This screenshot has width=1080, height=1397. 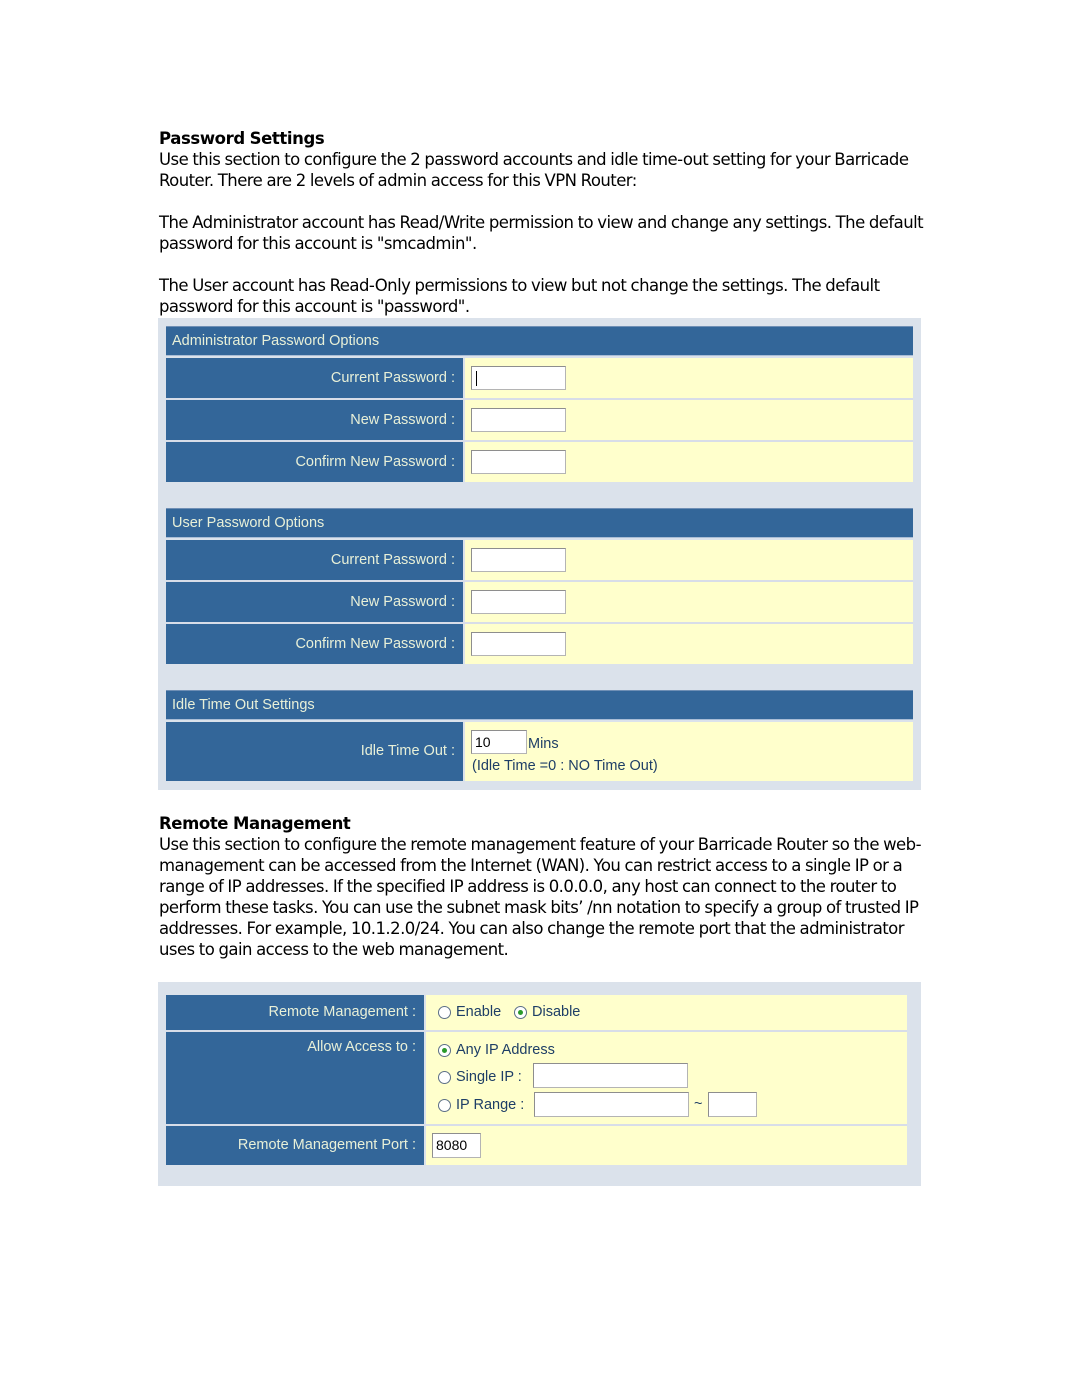 I want to click on user-current-password-cell, so click(x=689, y=560).